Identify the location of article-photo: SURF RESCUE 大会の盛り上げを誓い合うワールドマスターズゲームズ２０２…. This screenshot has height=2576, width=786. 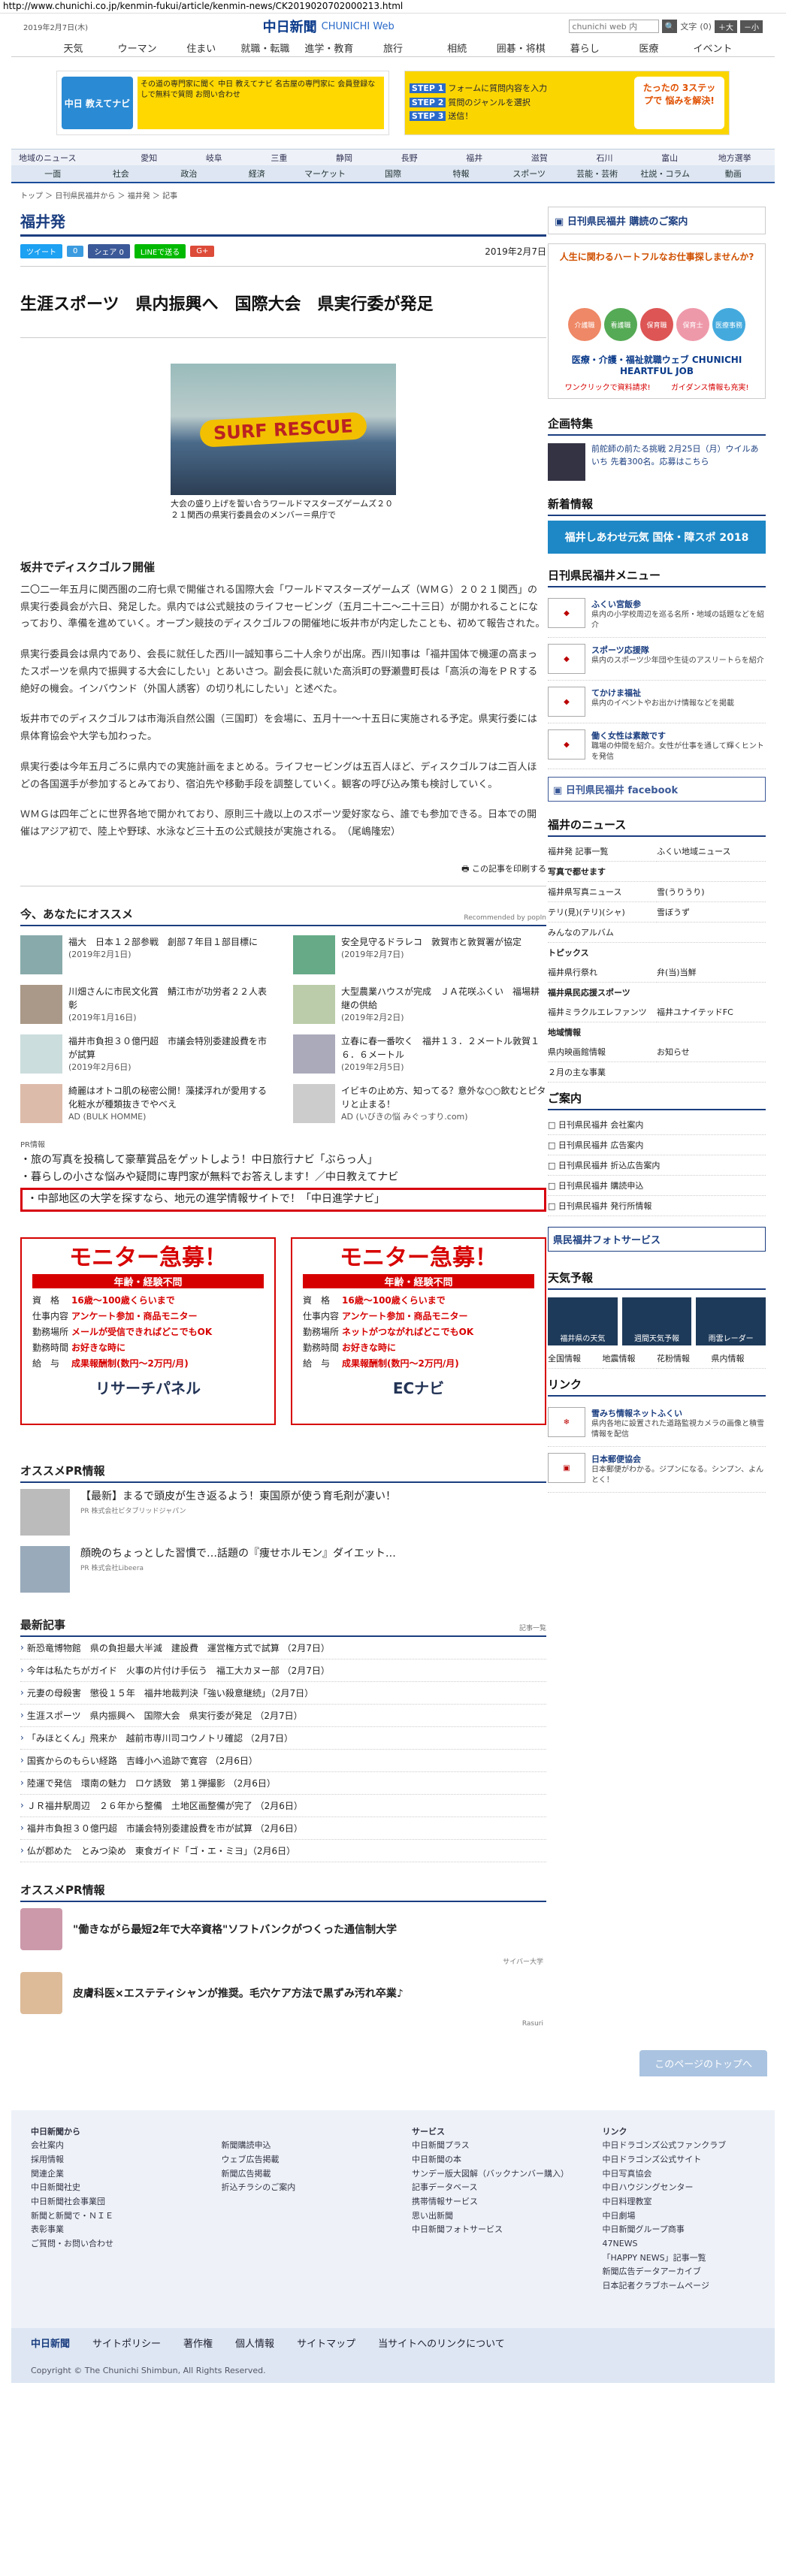
(283, 444).